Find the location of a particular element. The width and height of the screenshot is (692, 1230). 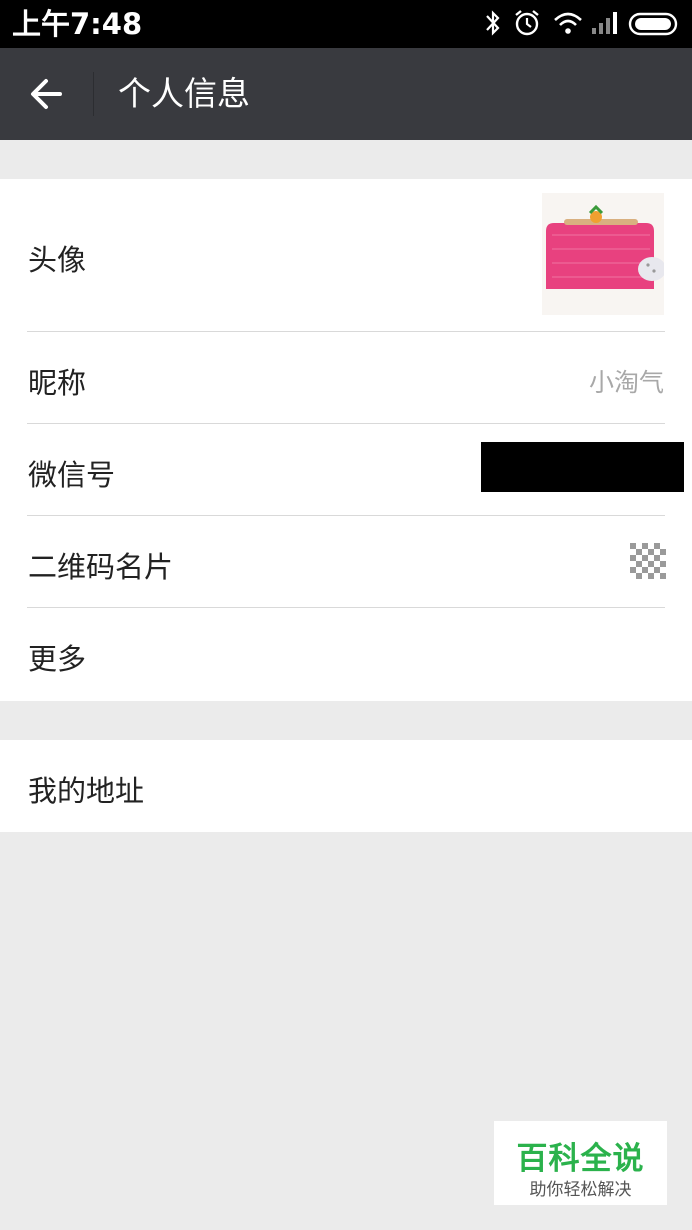

alarm-icon is located at coordinates (527, 23).